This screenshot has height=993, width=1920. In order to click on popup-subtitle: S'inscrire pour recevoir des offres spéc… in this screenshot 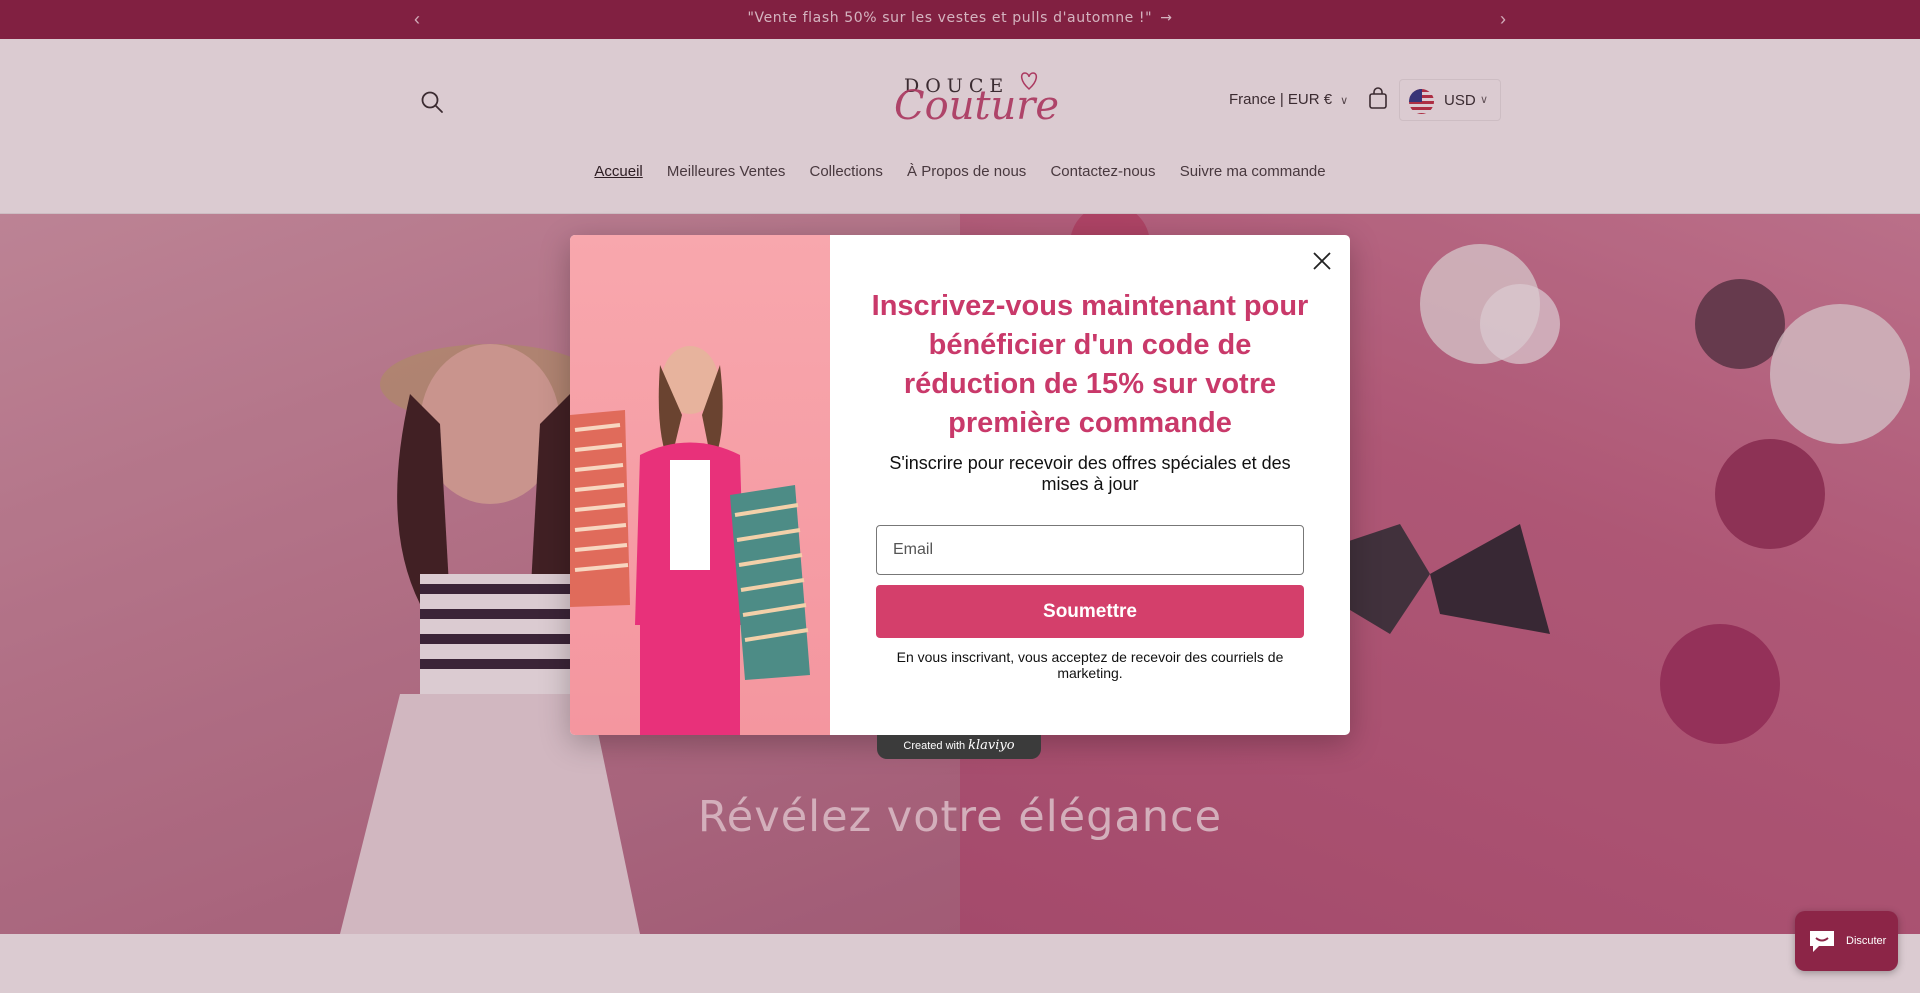, I will do `click(1090, 473)`.